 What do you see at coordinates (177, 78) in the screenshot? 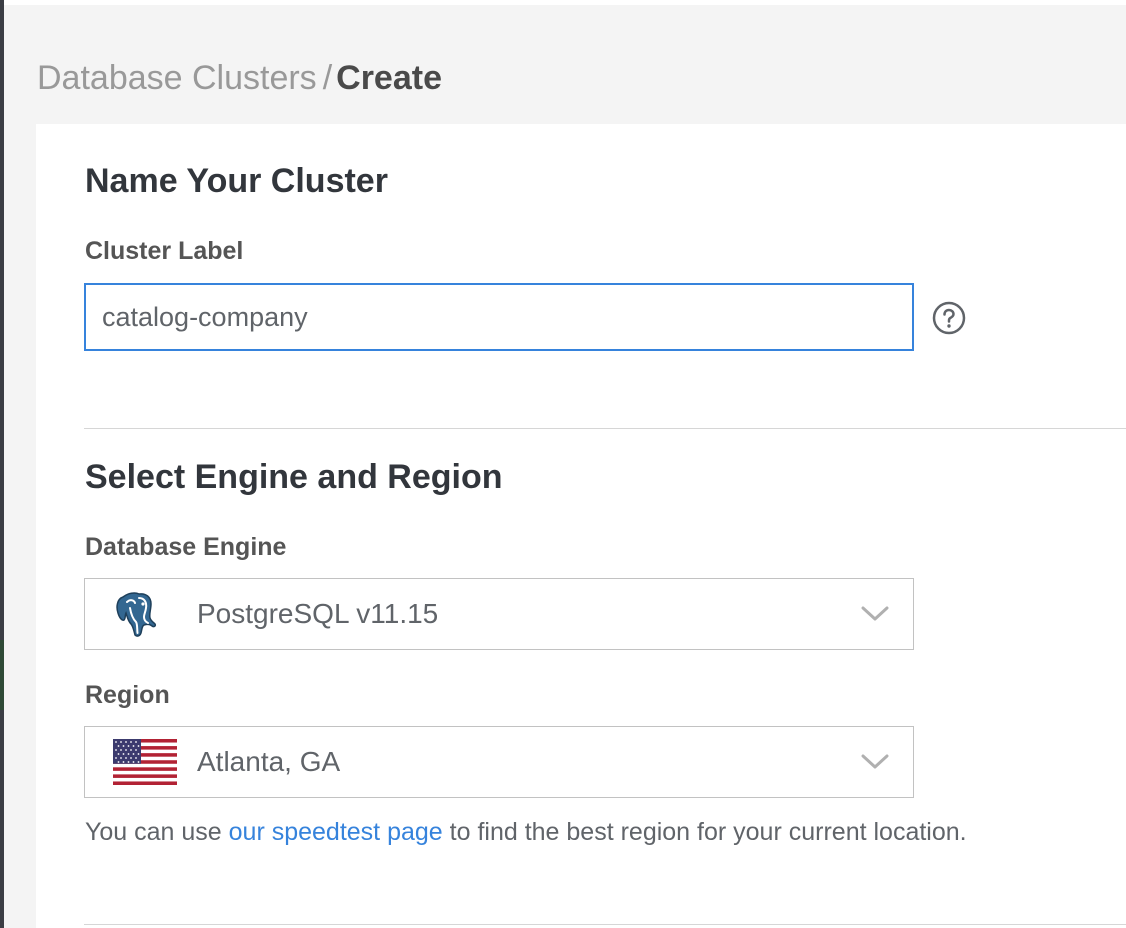
I see `breadcrumb-parent-link: Database Clusters` at bounding box center [177, 78].